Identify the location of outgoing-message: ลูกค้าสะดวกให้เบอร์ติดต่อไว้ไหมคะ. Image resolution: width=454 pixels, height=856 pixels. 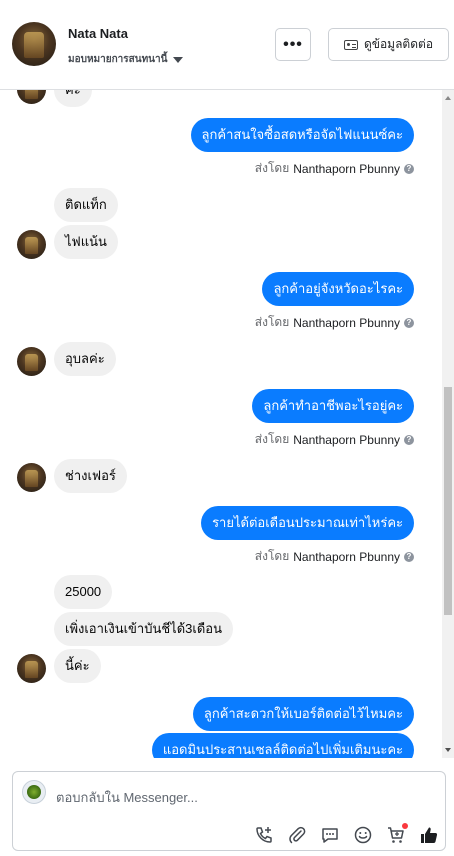
(303, 714).